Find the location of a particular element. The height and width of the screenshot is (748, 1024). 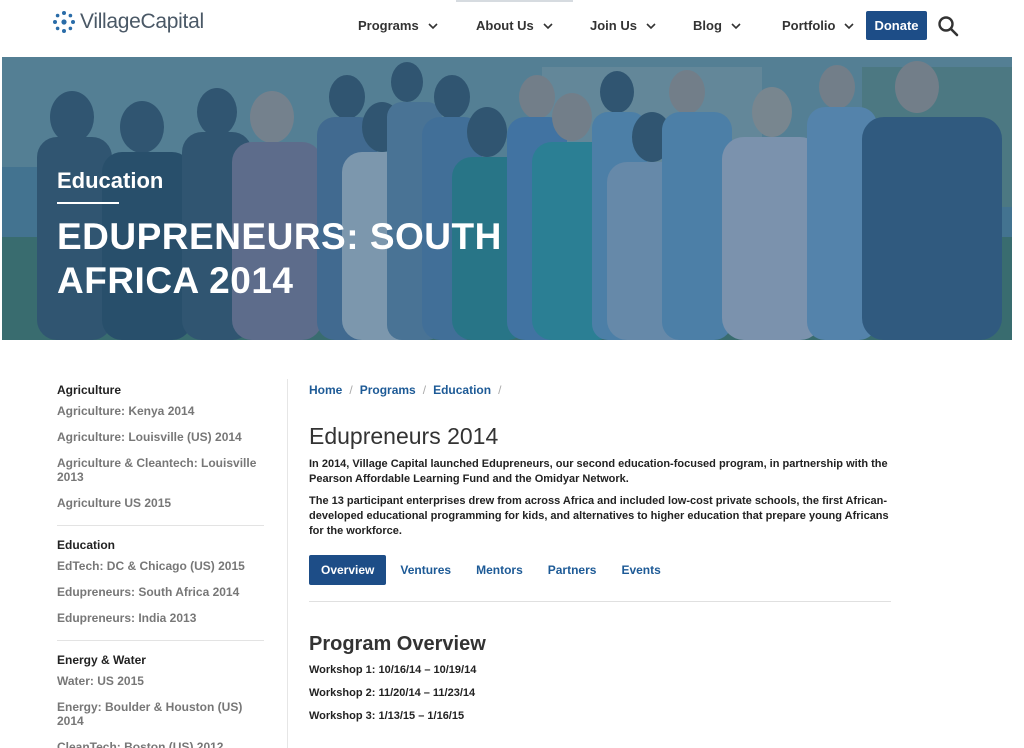

sidebar-link: Energy: Boulder & Houston (US) 2014 is located at coordinates (160, 714).